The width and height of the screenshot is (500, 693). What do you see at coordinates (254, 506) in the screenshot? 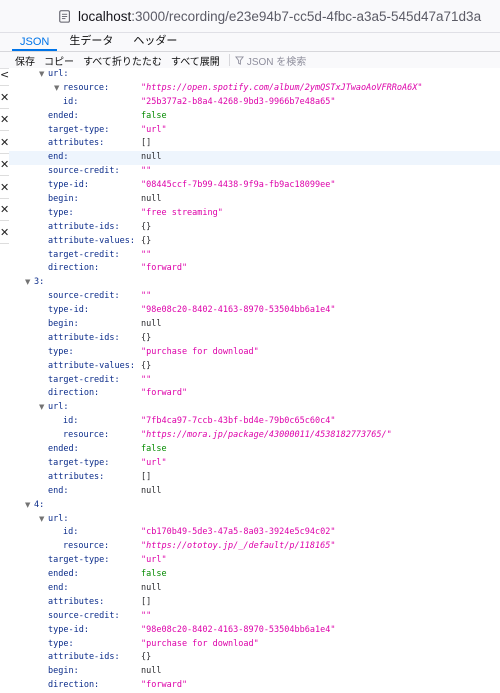
I see `json-row: ▼ 4:` at bounding box center [254, 506].